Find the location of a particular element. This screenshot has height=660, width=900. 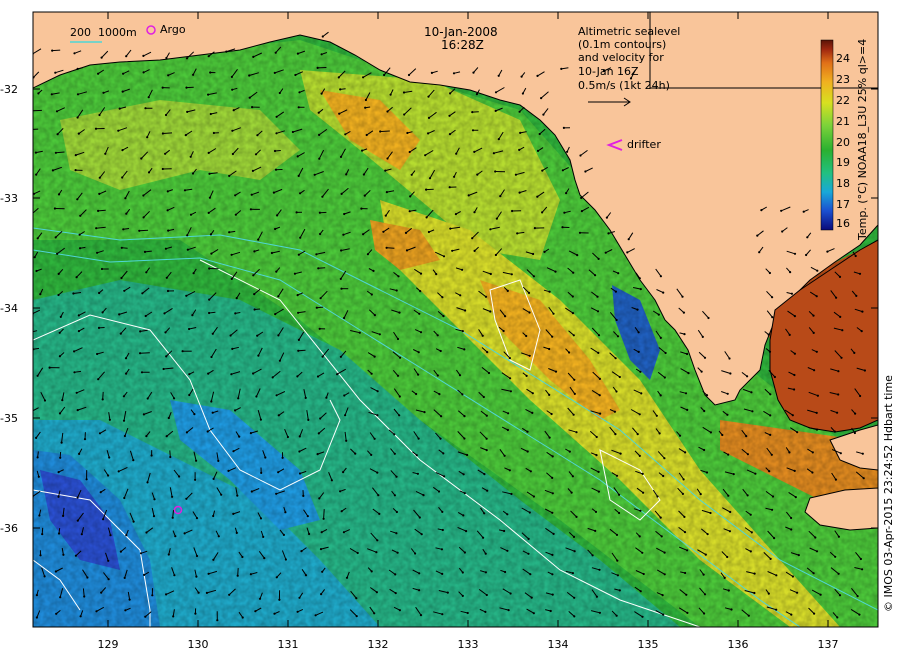

map-time: 16:28Z is located at coordinates (462, 45).